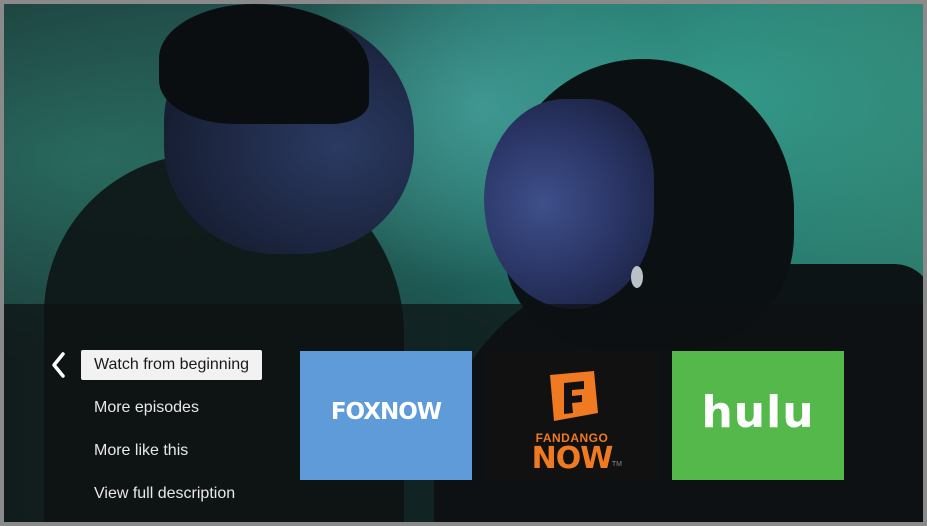 This screenshot has width=927, height=526. I want to click on hero-figure-earring, so click(637, 277).